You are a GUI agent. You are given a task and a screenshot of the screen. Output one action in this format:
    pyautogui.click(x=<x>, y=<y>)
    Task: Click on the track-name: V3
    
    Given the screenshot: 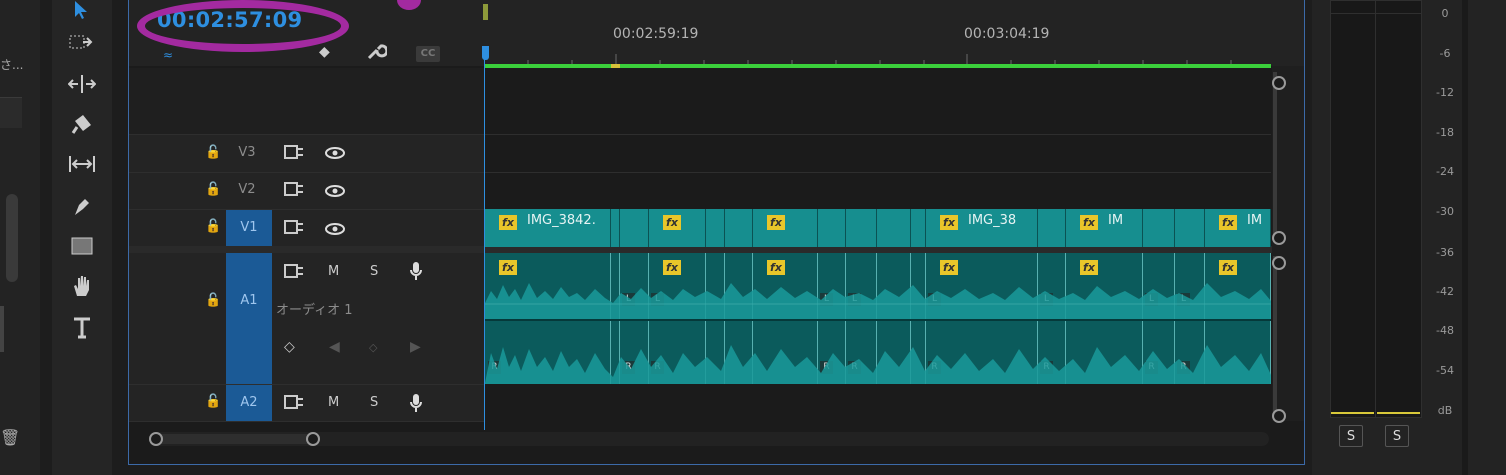 What is the action you would take?
    pyautogui.click(x=247, y=152)
    